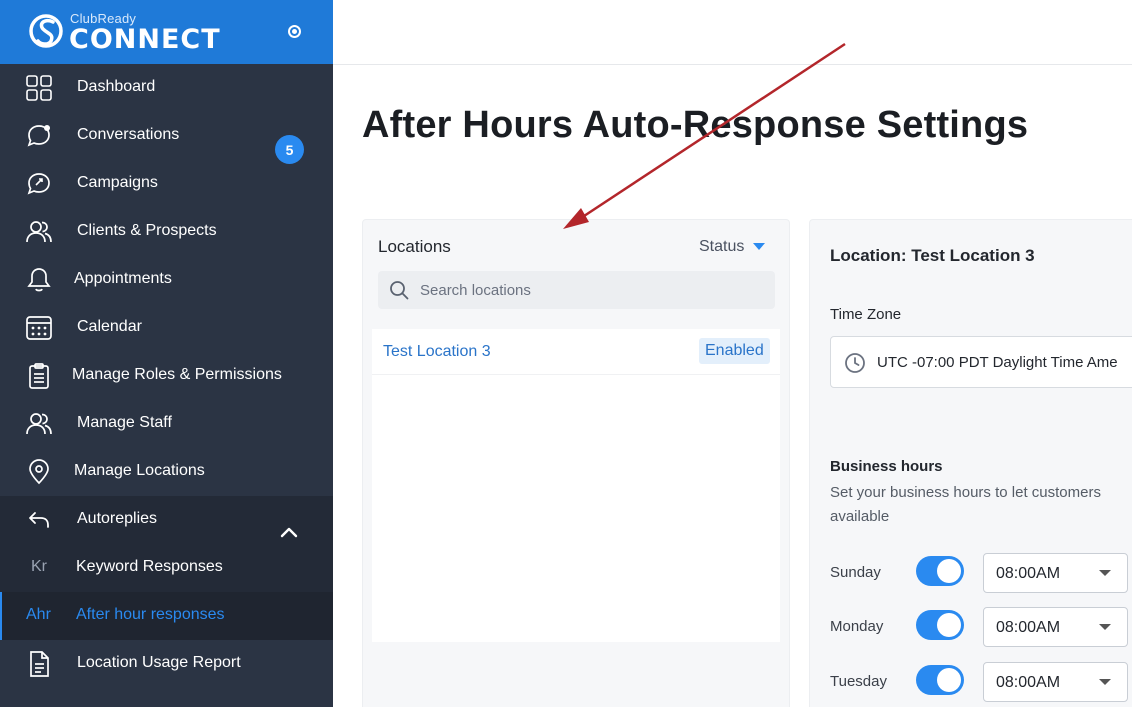 This screenshot has height=707, width=1132. I want to click on sidebar-item-campaigns: Campaigns, so click(166, 184).